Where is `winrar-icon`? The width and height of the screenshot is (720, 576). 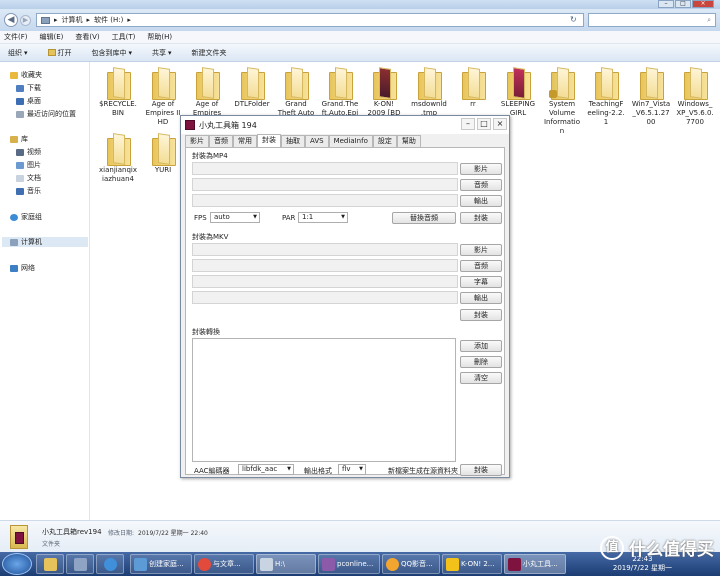 winrar-icon is located at coordinates (328, 564).